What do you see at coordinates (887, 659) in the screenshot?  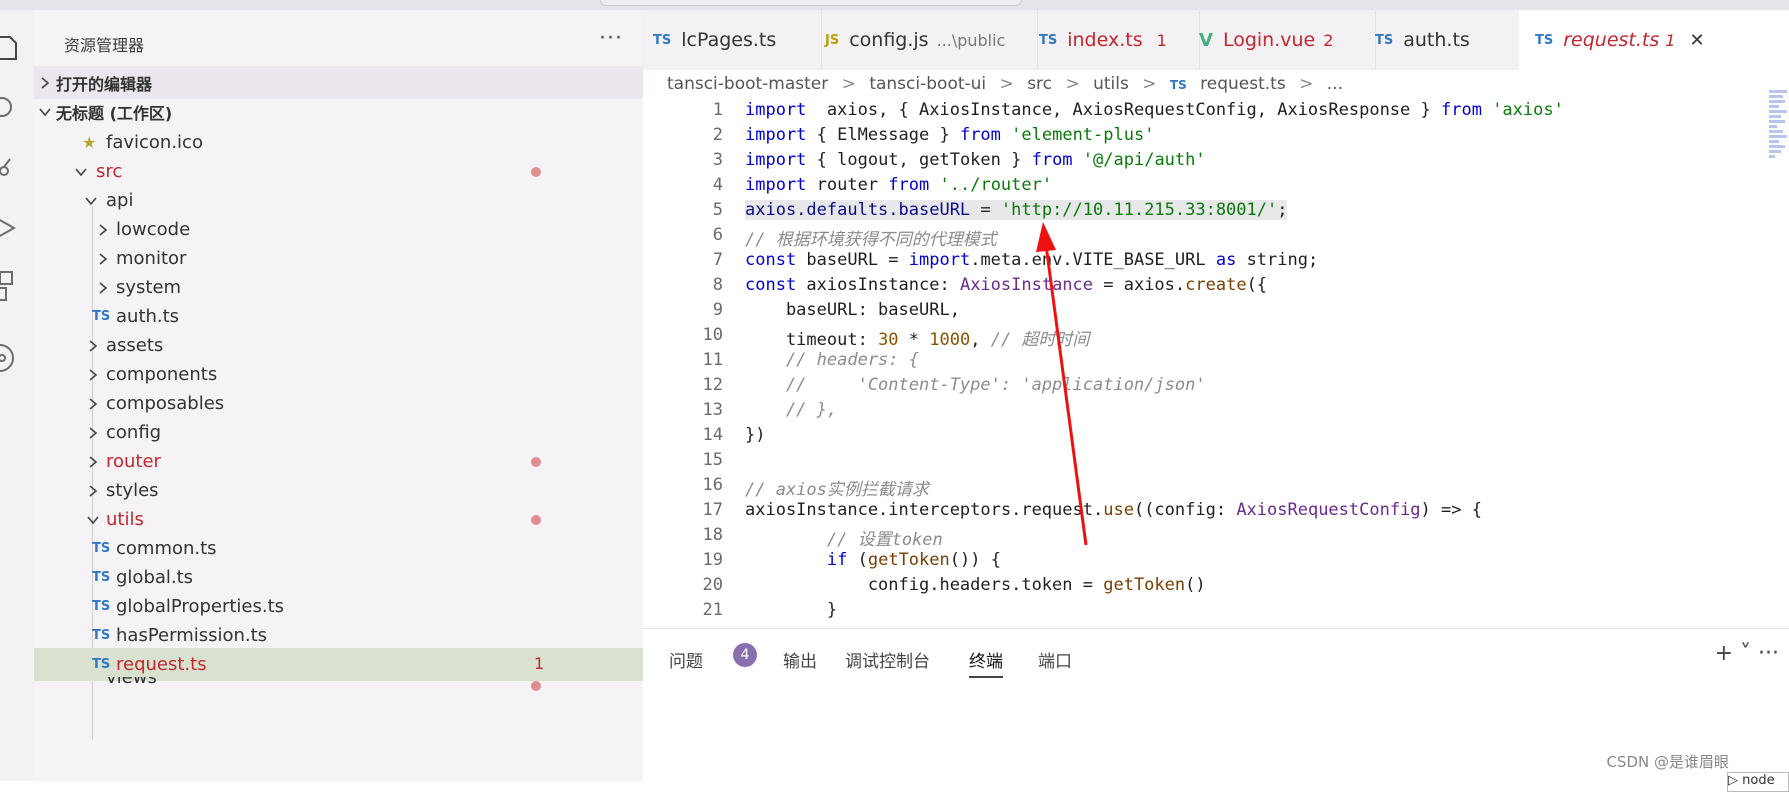 I see `tab-debug-console: 调试控制台` at bounding box center [887, 659].